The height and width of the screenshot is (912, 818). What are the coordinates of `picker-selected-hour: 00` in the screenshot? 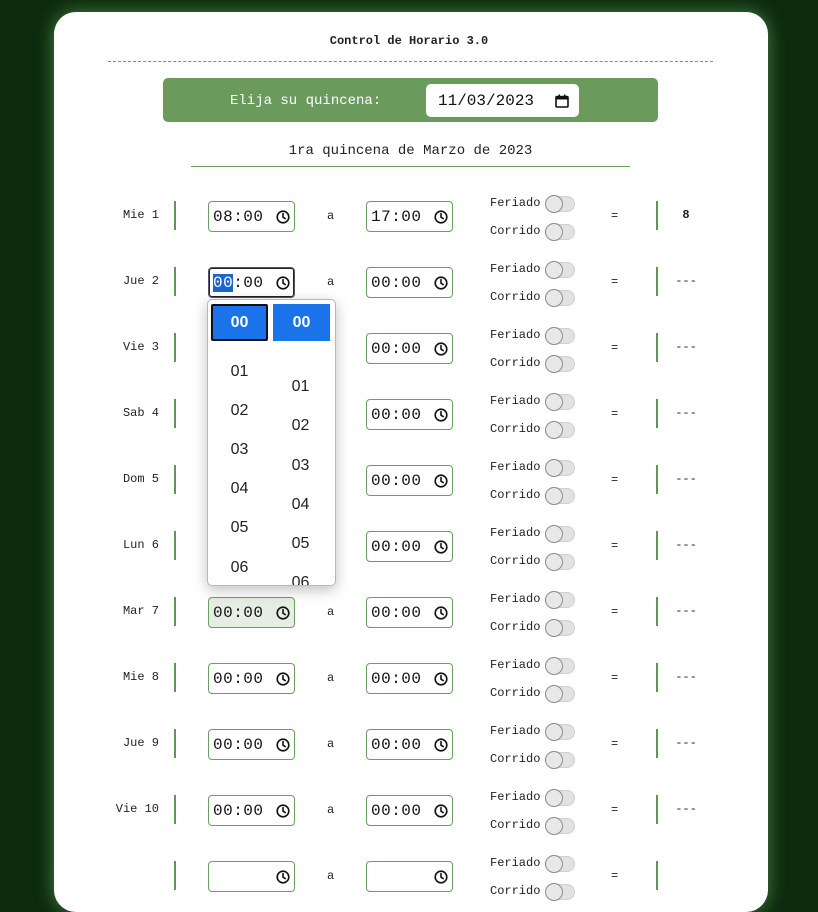 It's located at (239, 322).